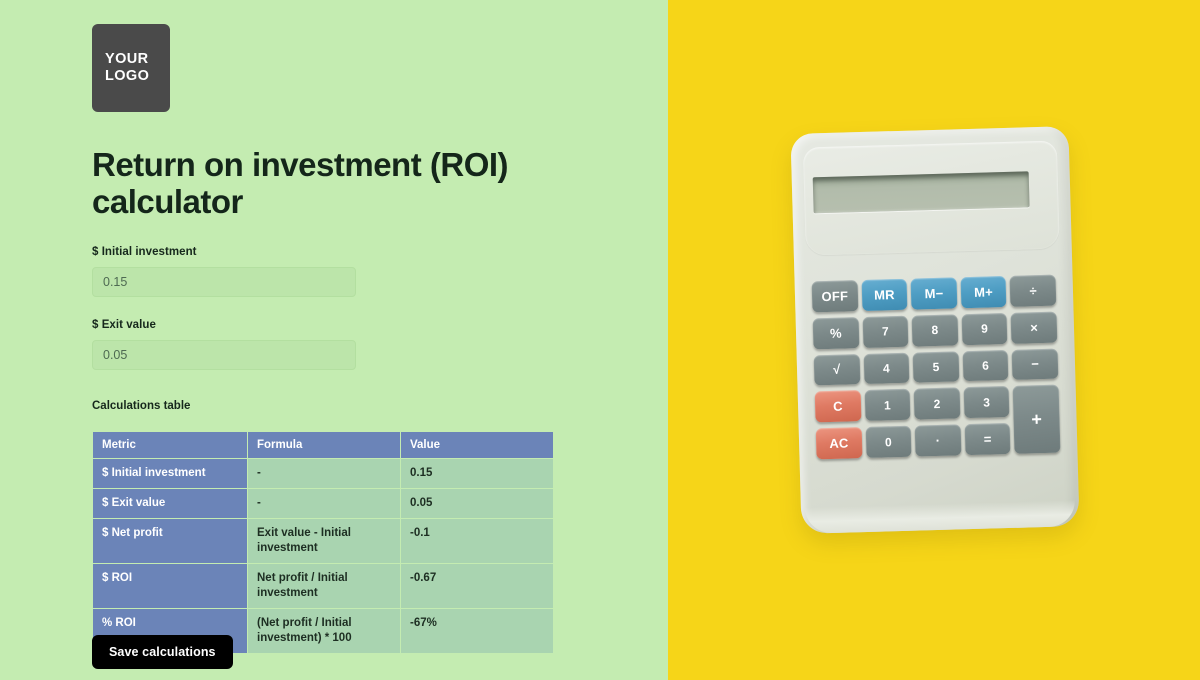 The image size is (1200, 680). Describe the element at coordinates (224, 355) in the screenshot. I see `exit-value-input` at that location.